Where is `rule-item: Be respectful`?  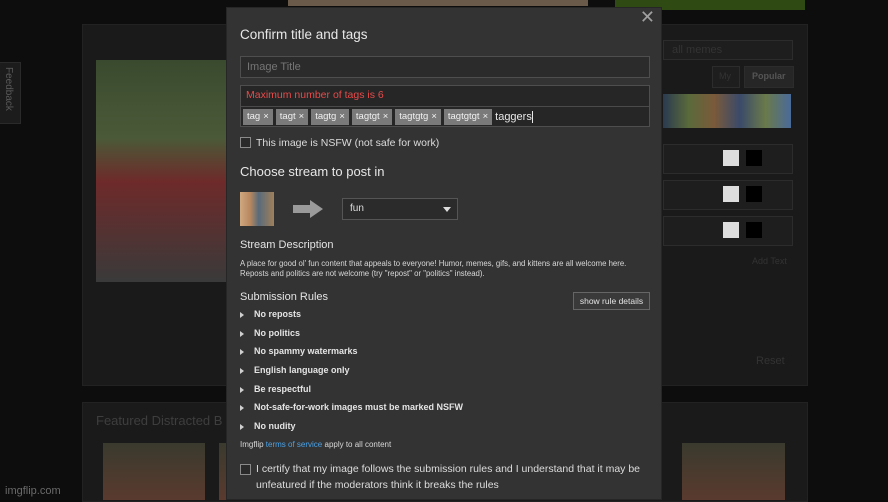
rule-item: Be respectful is located at coordinates (275, 389).